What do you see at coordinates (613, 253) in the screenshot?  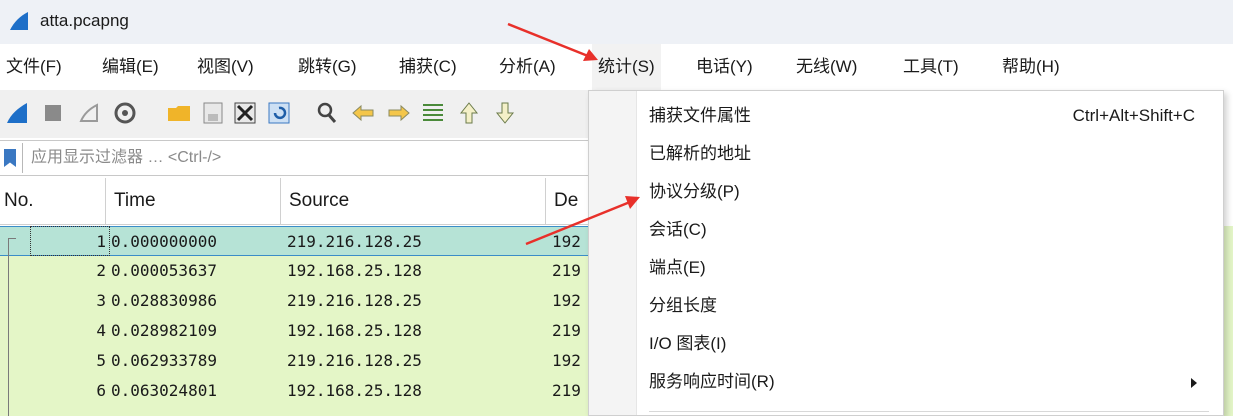 I see `menu-icon-gutter` at bounding box center [613, 253].